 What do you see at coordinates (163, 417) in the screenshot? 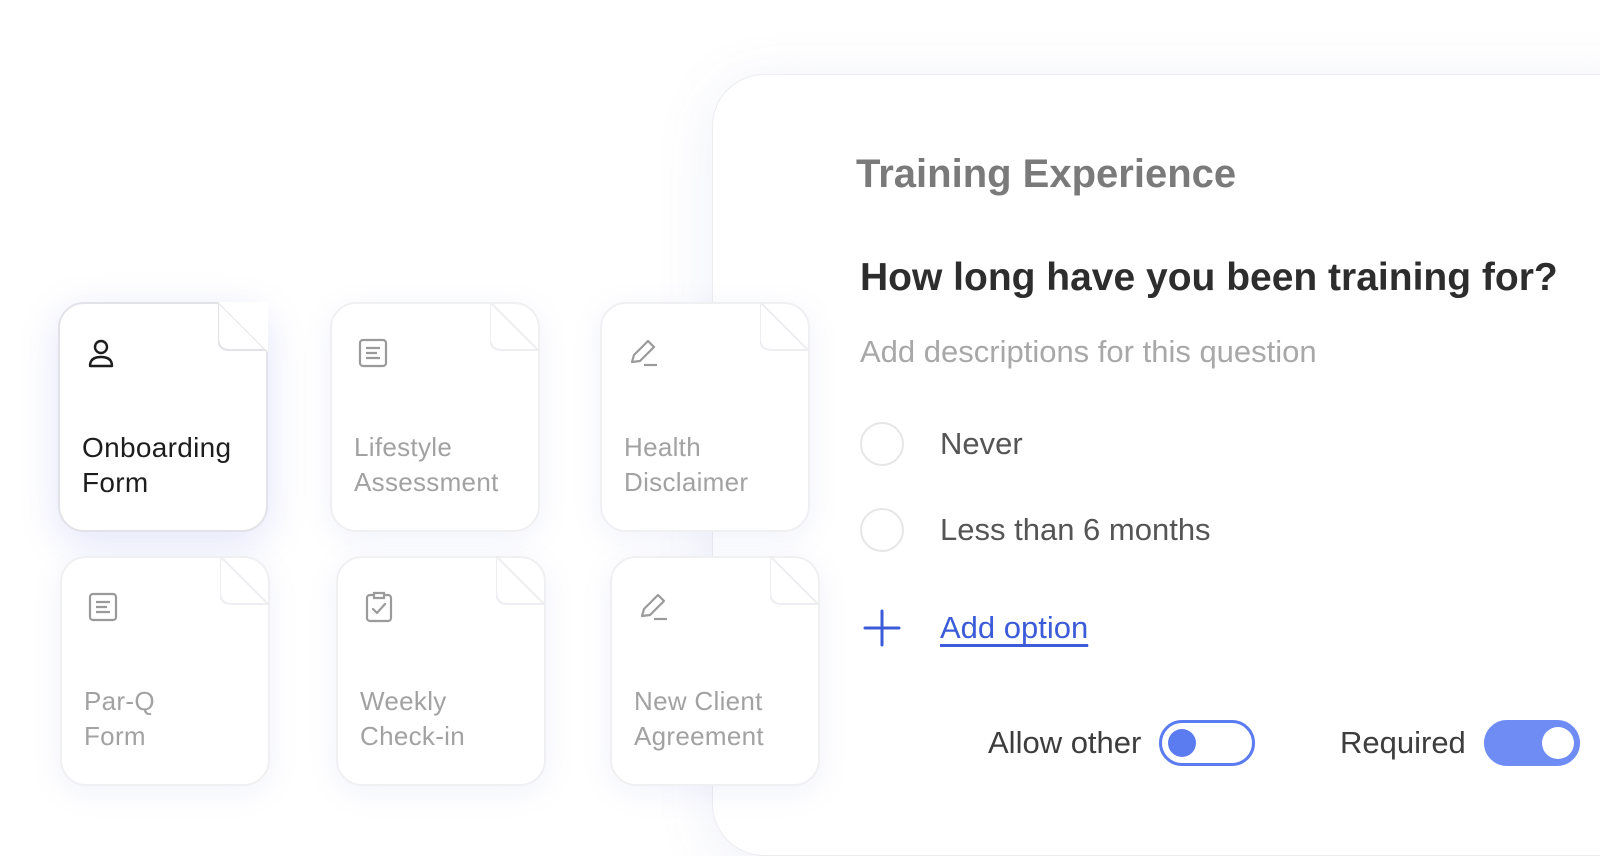
I see `template-card-onboarding-form: Onboarding Form` at bounding box center [163, 417].